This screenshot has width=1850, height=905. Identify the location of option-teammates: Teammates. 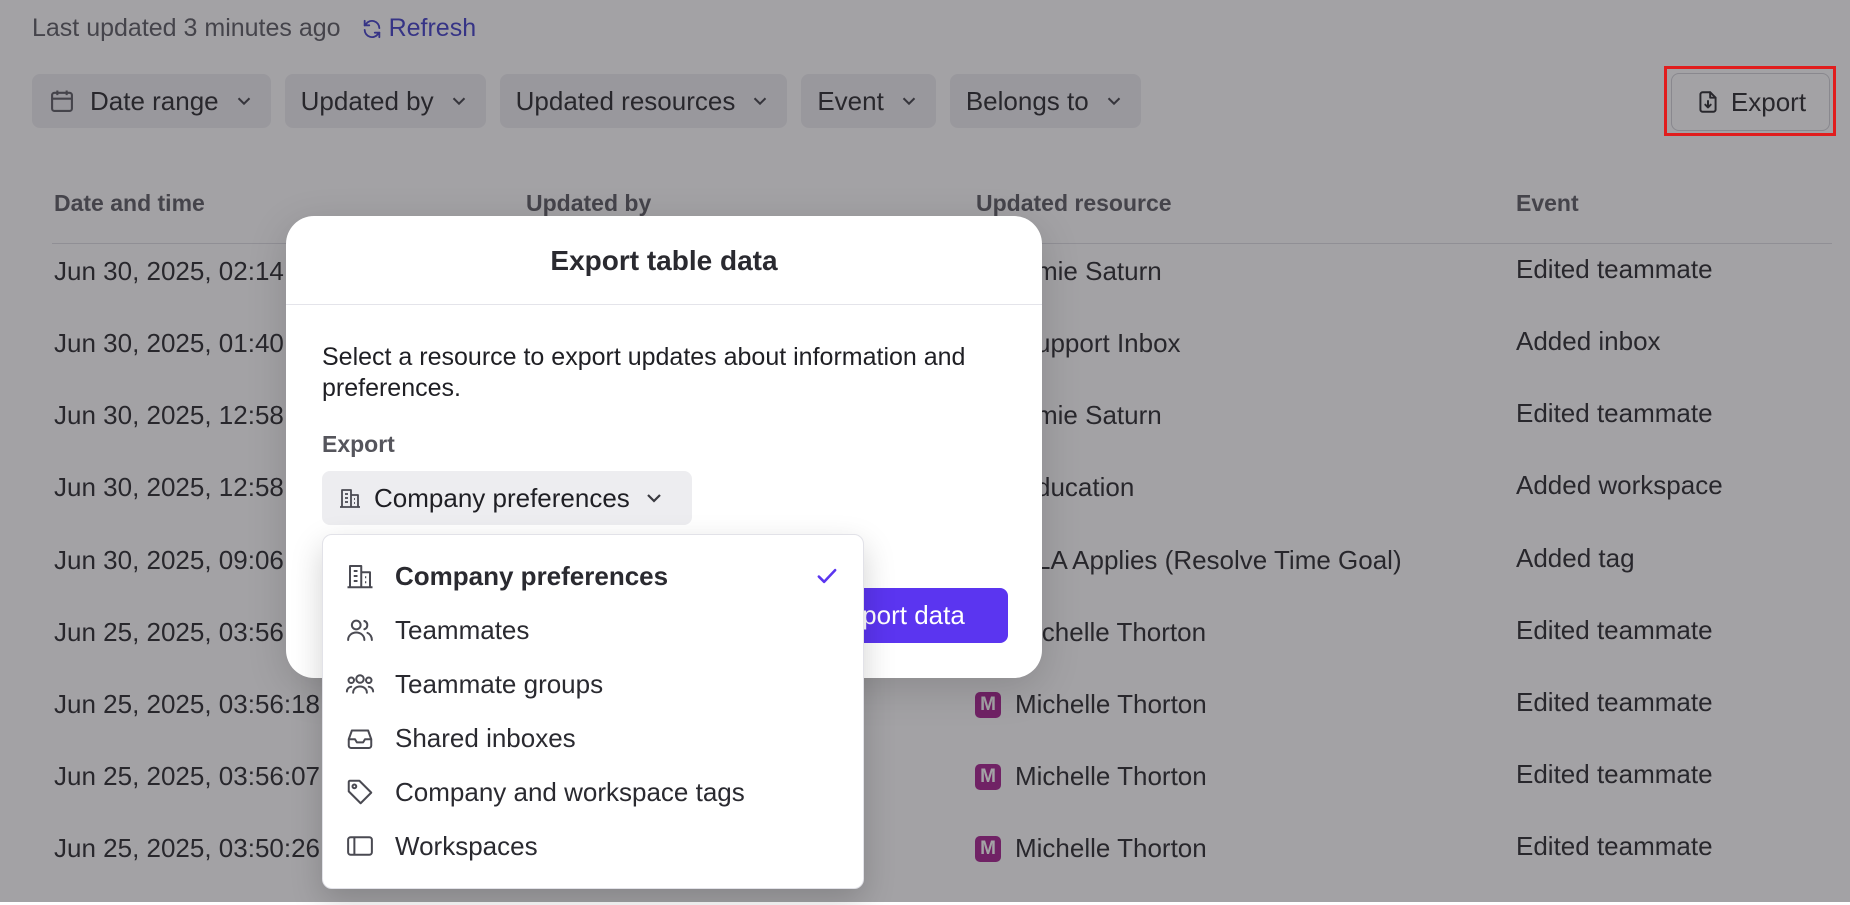
(593, 630).